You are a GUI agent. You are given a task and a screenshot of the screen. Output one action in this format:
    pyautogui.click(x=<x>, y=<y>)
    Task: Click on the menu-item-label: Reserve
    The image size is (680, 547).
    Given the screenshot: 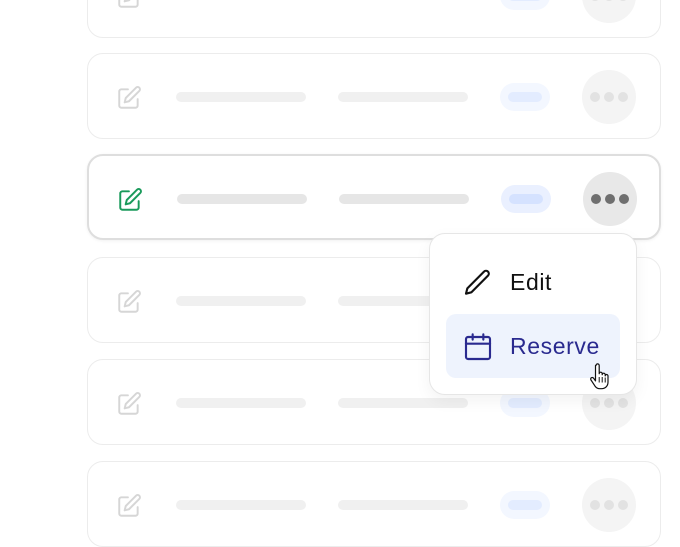 What is the action you would take?
    pyautogui.click(x=555, y=346)
    